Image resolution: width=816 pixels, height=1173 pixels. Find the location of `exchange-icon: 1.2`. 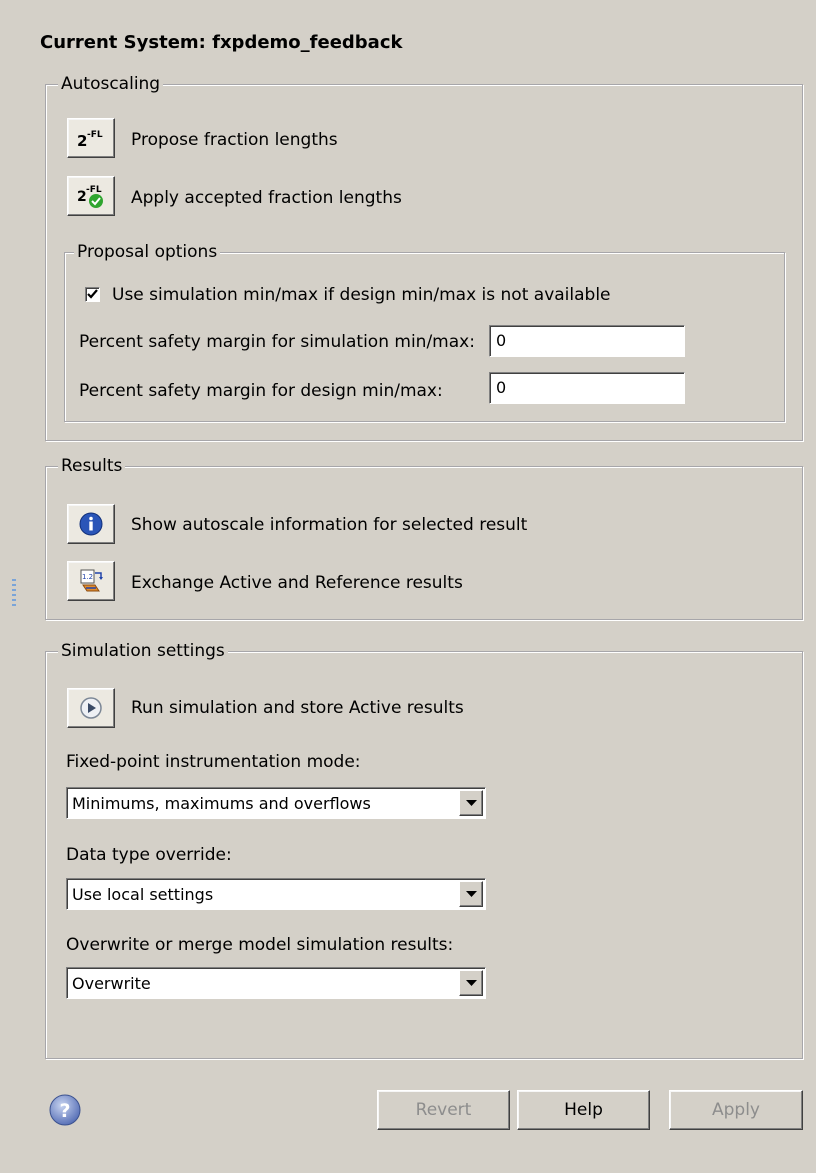

exchange-icon: 1.2 is located at coordinates (91, 580).